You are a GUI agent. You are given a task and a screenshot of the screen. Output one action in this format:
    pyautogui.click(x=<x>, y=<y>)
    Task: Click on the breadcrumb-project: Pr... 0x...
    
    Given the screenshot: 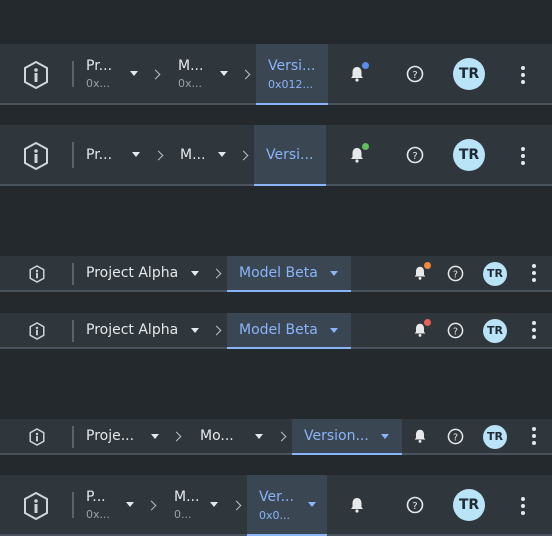 What is the action you would take?
    pyautogui.click(x=111, y=74)
    